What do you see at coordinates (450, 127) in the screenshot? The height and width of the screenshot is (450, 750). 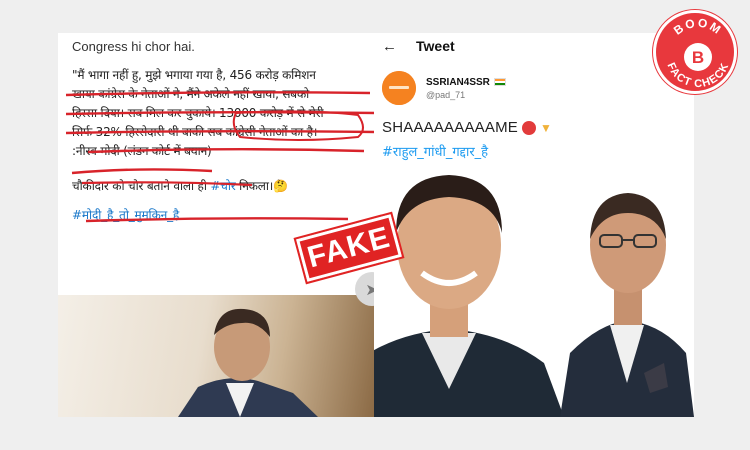 I see `tweet-text: SHAAAAAAAAAME` at bounding box center [450, 127].